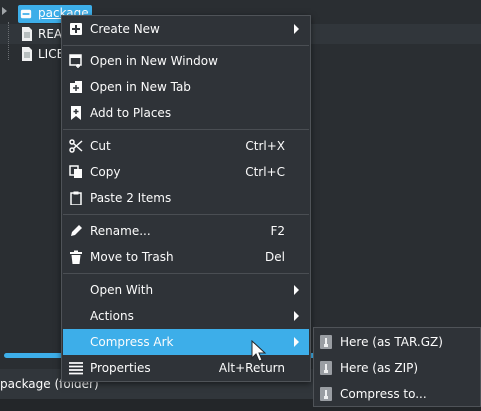 The image size is (481, 411). I want to click on submenu-item-label: Here (as TAR.GZ), so click(391, 342).